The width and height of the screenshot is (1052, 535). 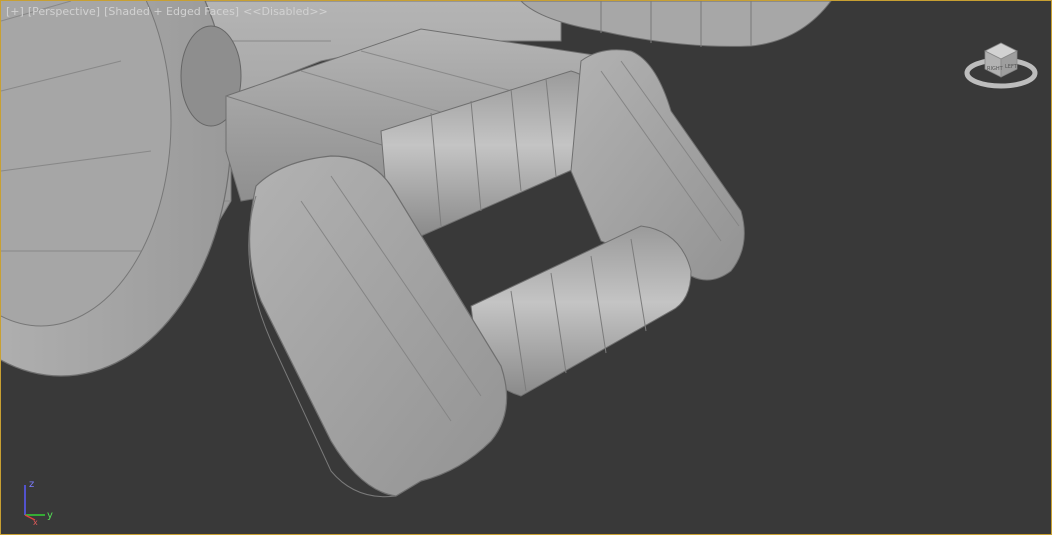 I want to click on axis-tripod: z y x, so click(x=38, y=502).